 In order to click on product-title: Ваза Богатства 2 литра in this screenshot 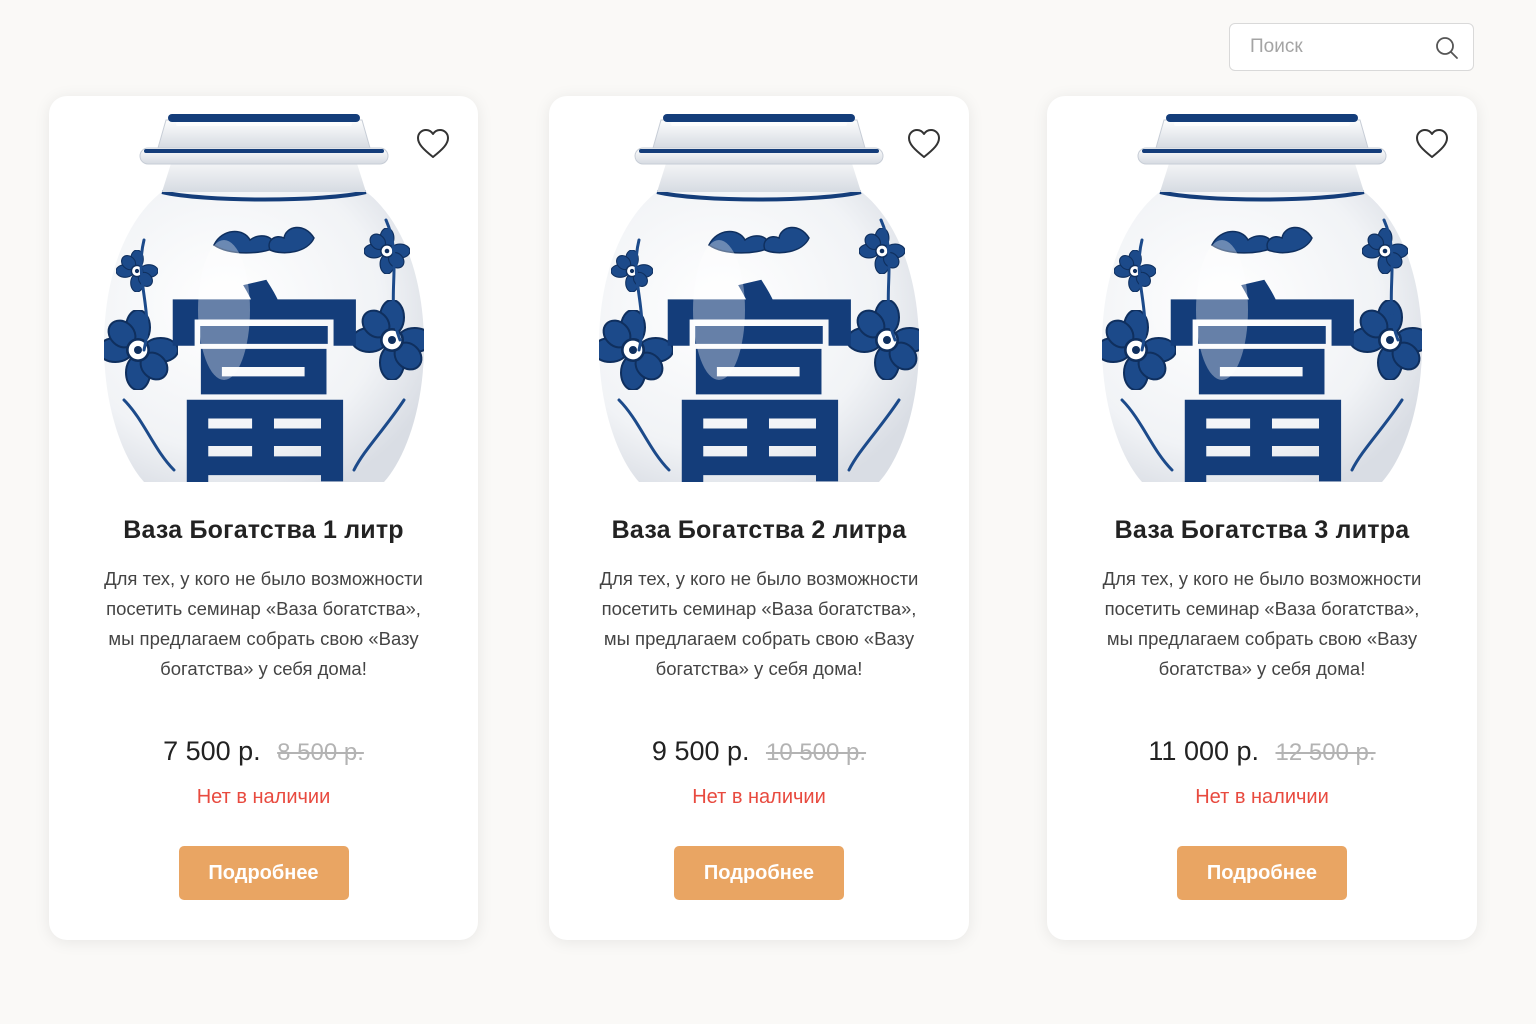, I will do `click(759, 530)`.